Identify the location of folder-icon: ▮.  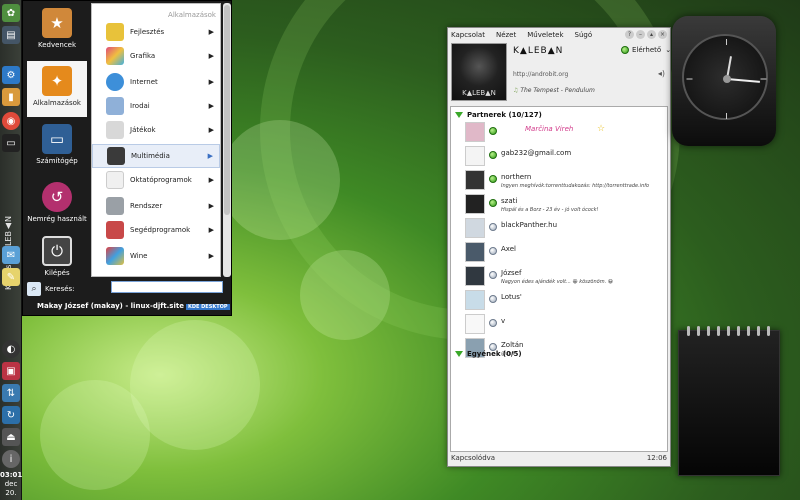
(11, 97).